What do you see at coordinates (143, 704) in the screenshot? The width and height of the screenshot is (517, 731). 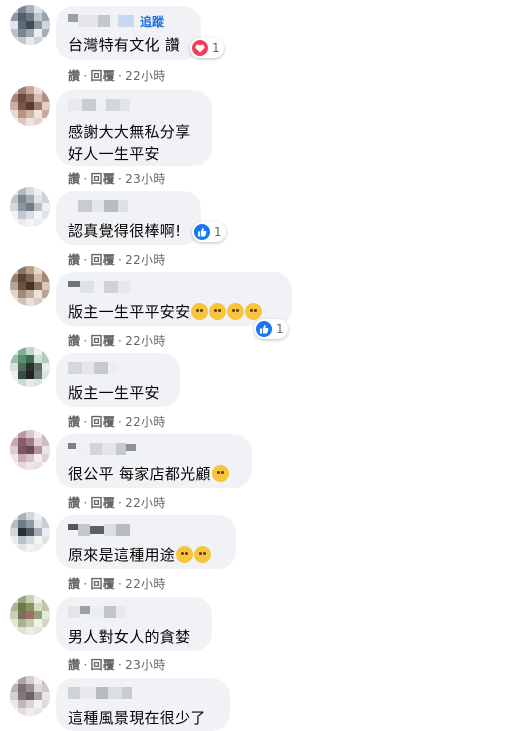 I see `comment-bubble: 這種風景現在很少了` at bounding box center [143, 704].